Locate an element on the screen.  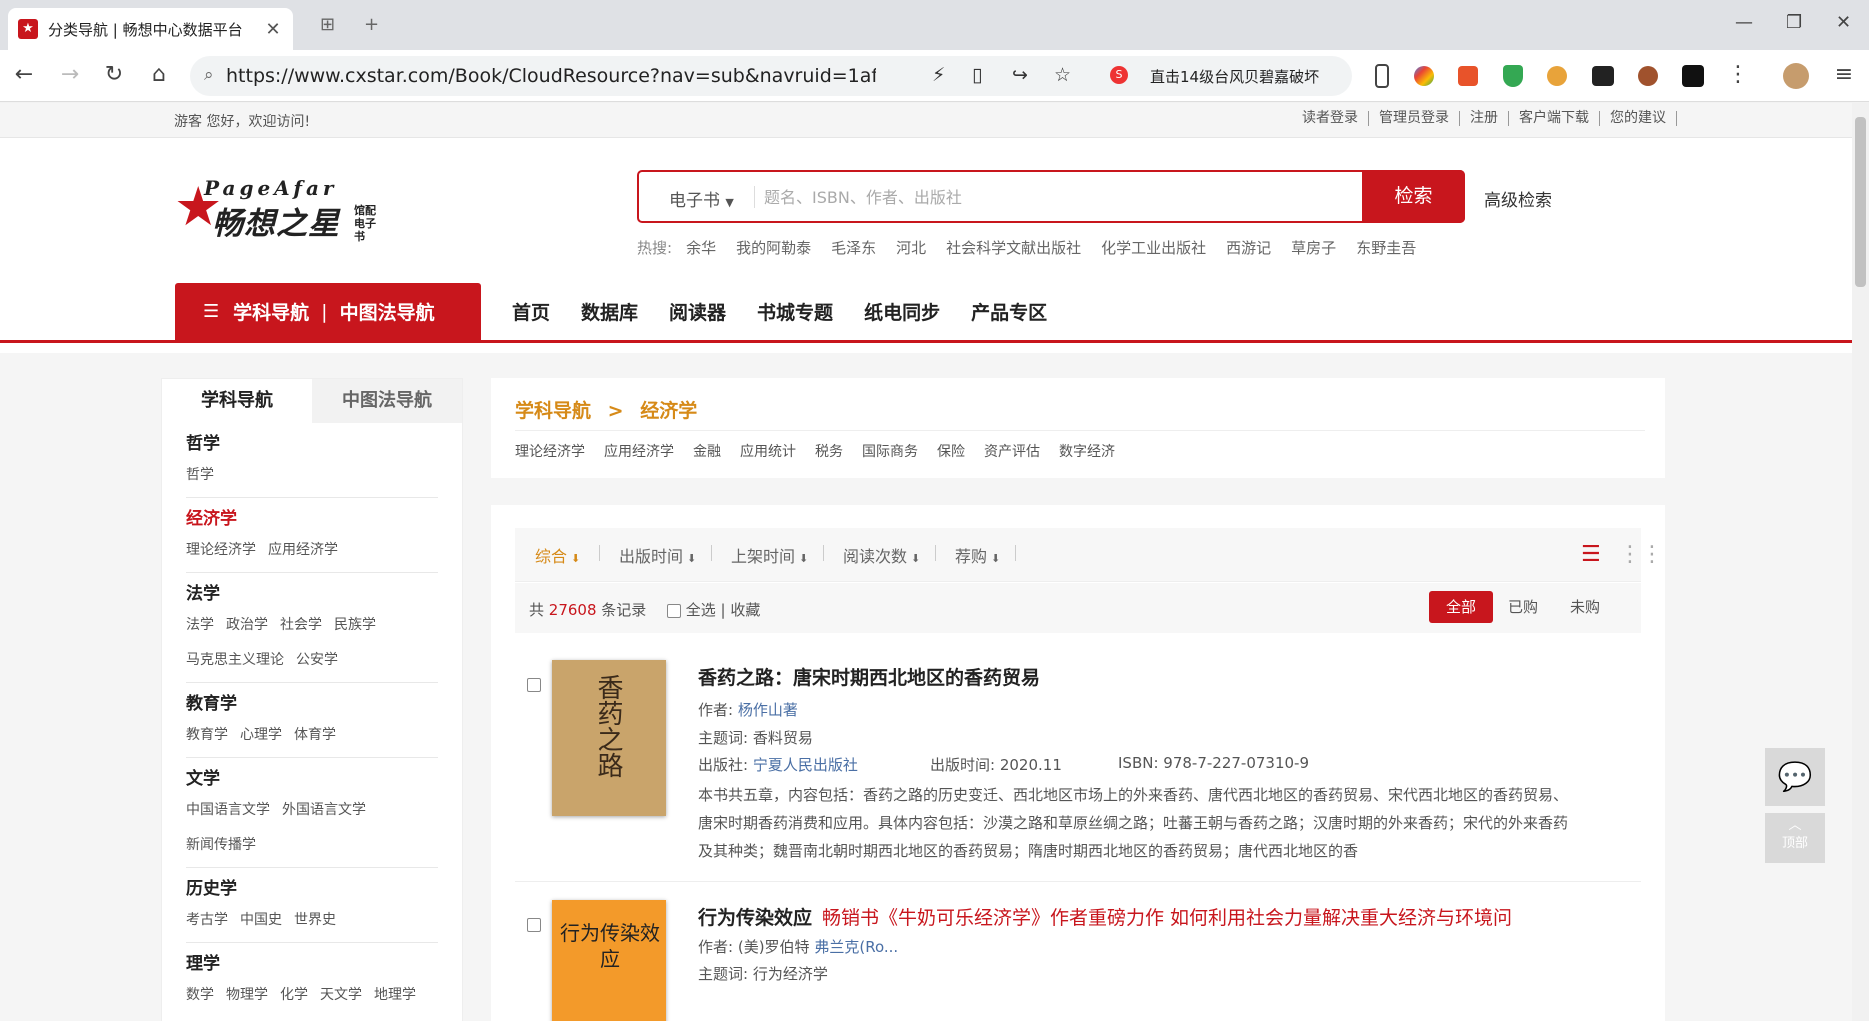
tab-subject-nav: 学科导航 is located at coordinates (237, 401).